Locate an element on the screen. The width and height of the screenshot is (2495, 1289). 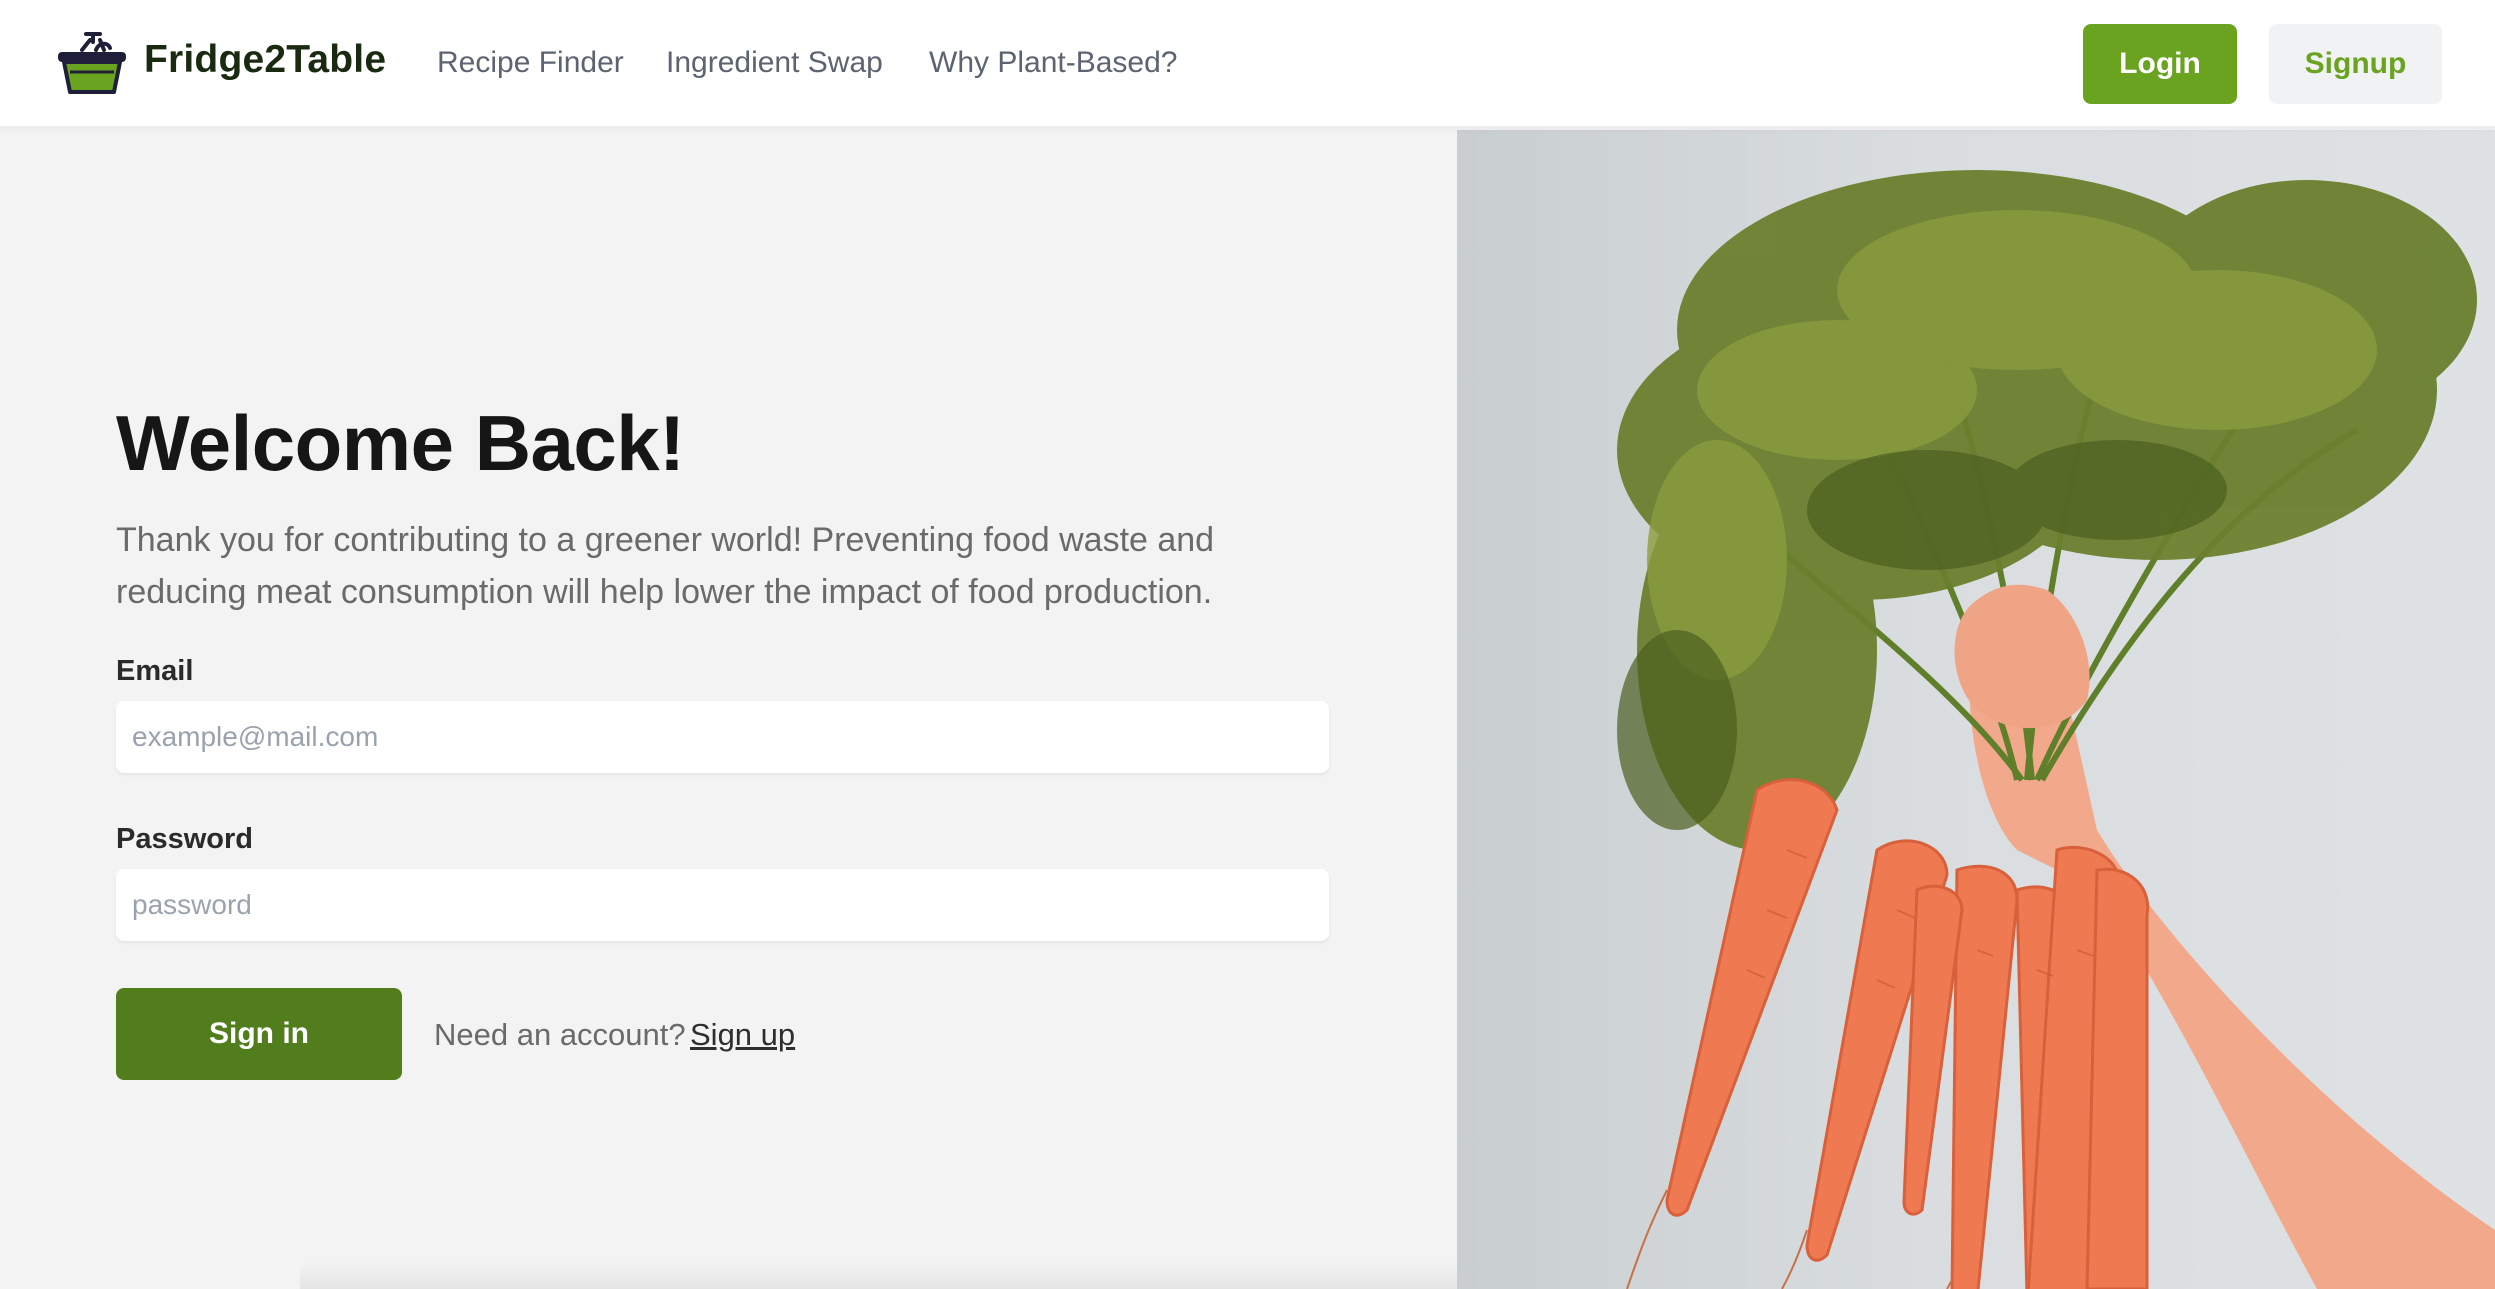
nav-why-plant-based: Why Plant-Based? is located at coordinates (1053, 63).